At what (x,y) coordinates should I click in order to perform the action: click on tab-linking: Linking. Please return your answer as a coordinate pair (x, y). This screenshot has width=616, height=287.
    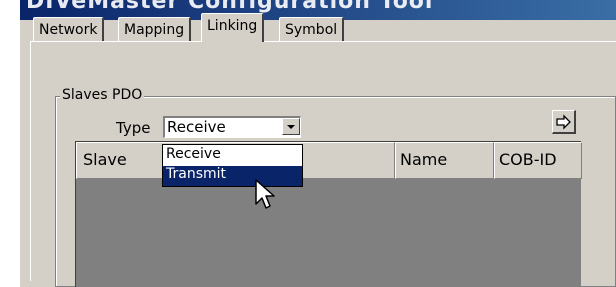
    Looking at the image, I should click on (233, 27).